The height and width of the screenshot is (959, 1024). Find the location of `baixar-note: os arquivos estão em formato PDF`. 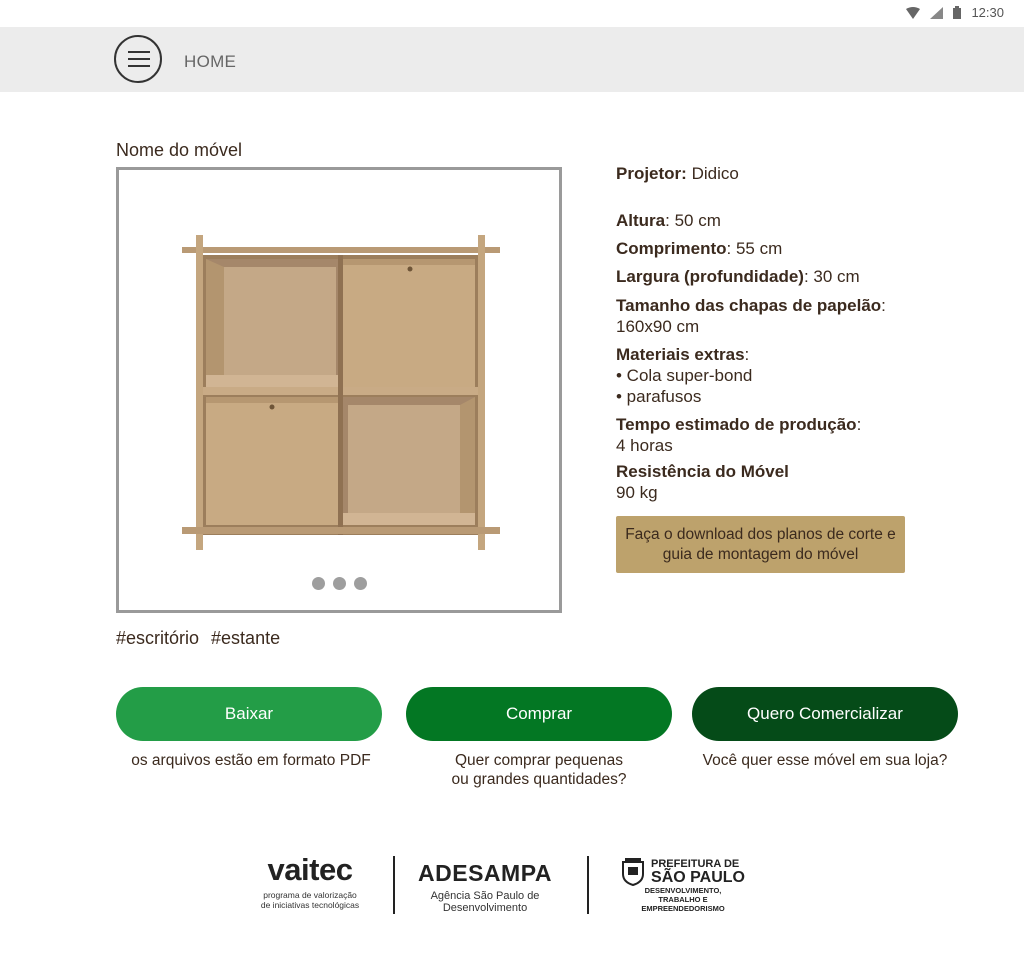

baixar-note: os arquivos estão em formato PDF is located at coordinates (251, 760).